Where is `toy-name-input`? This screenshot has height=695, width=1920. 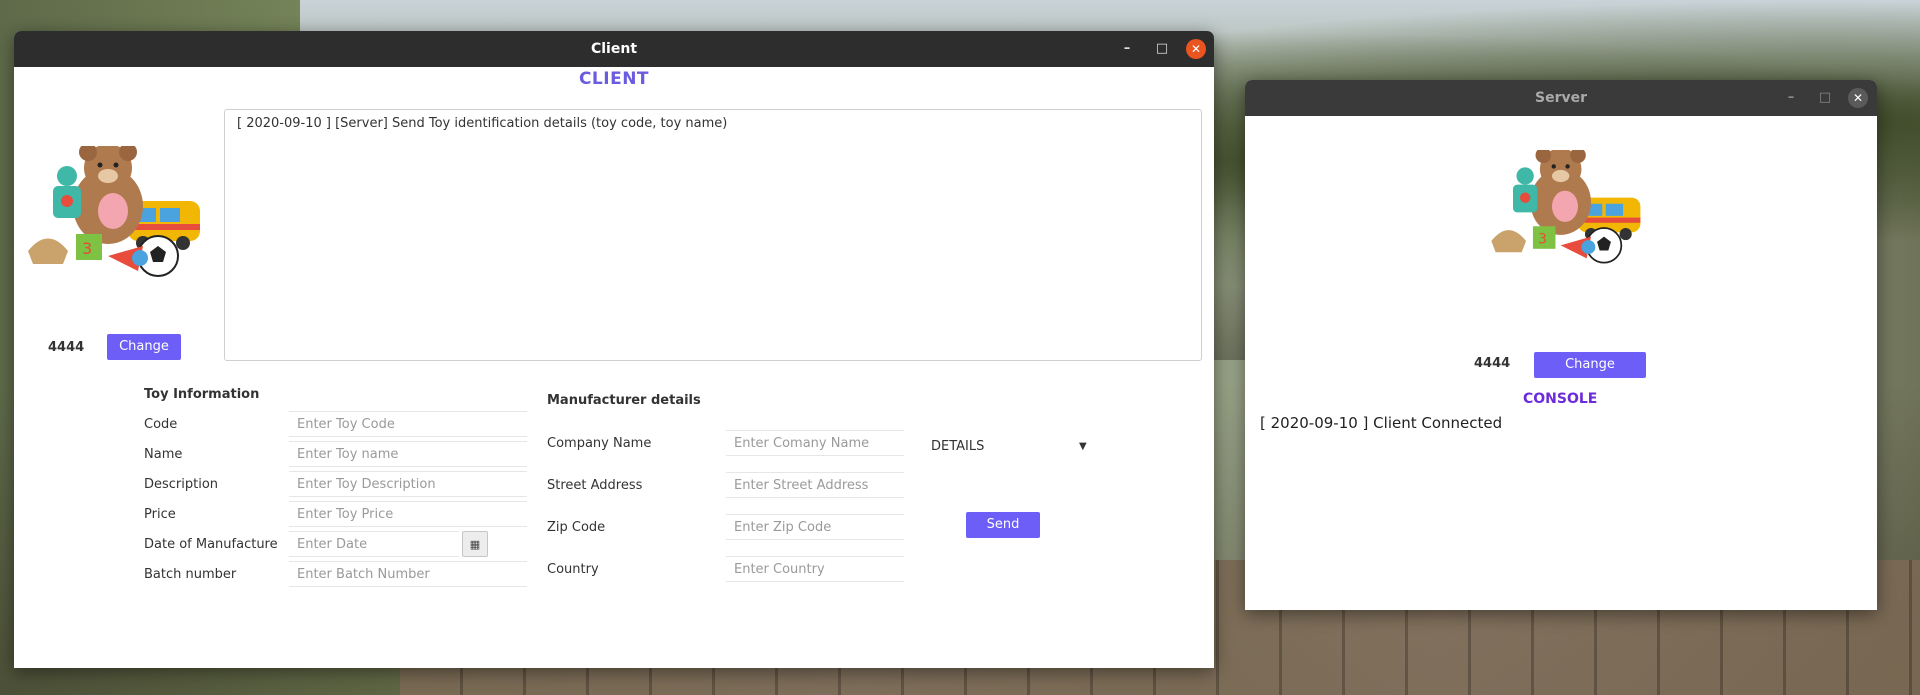
toy-name-input is located at coordinates (408, 454).